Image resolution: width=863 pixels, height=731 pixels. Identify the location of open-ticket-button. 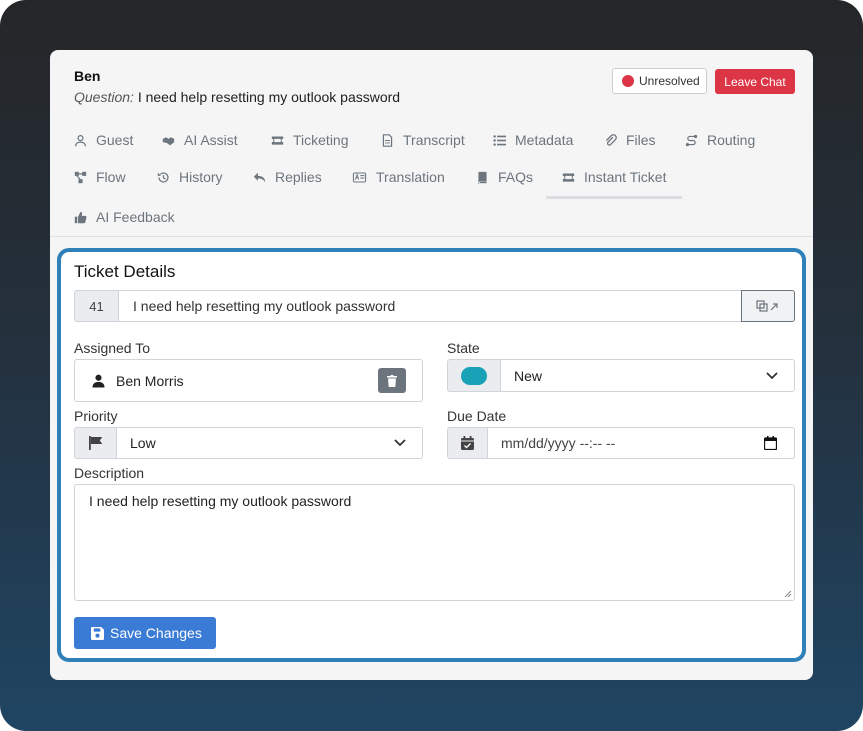
(768, 306).